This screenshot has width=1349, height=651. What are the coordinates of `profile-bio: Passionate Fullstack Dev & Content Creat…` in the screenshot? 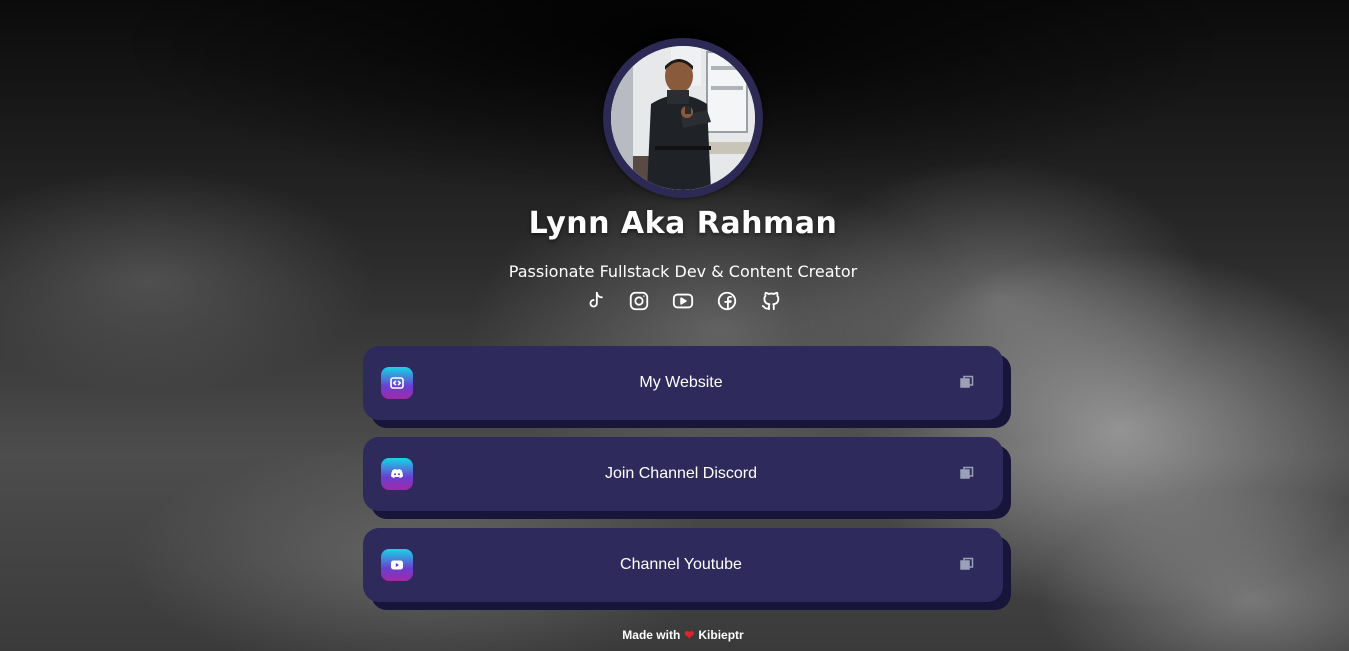 It's located at (683, 271).